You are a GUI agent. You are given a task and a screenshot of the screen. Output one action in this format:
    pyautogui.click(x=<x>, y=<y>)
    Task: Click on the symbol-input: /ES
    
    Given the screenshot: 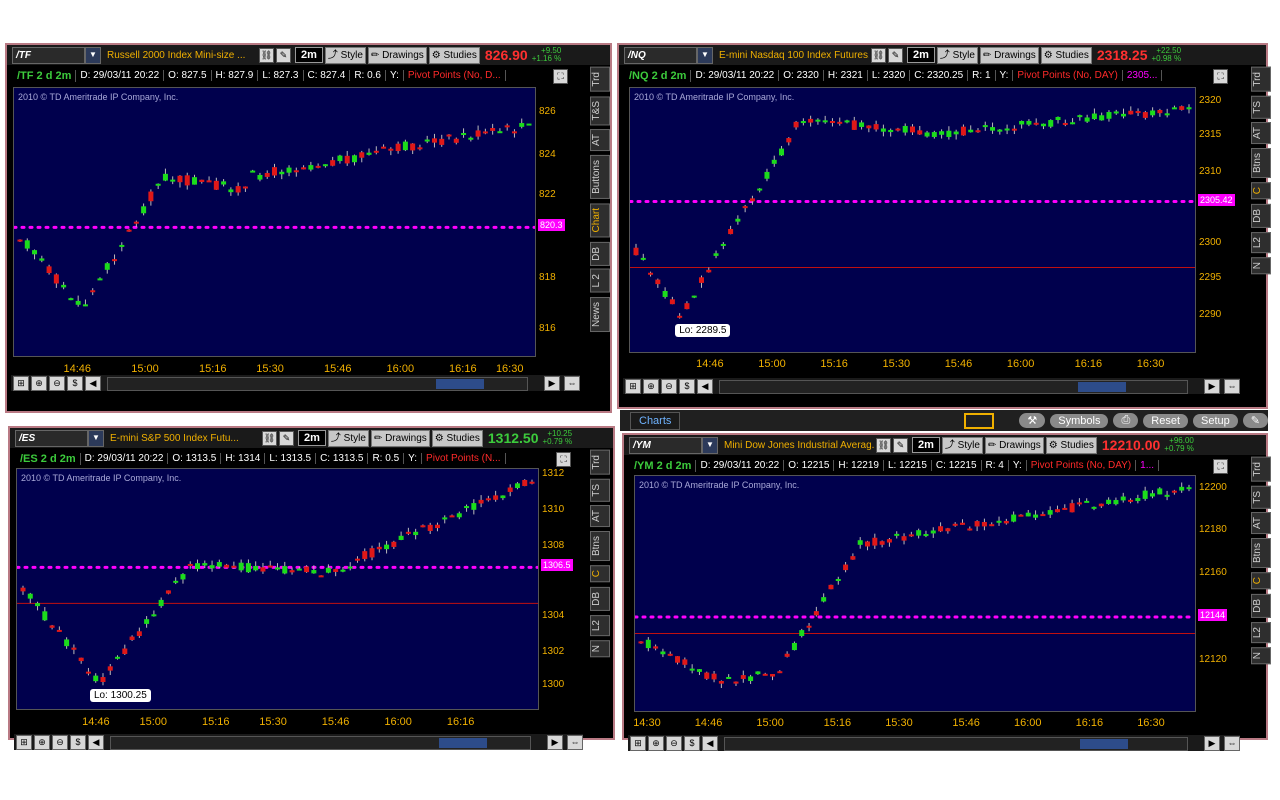 What is the action you would take?
    pyautogui.click(x=51, y=438)
    